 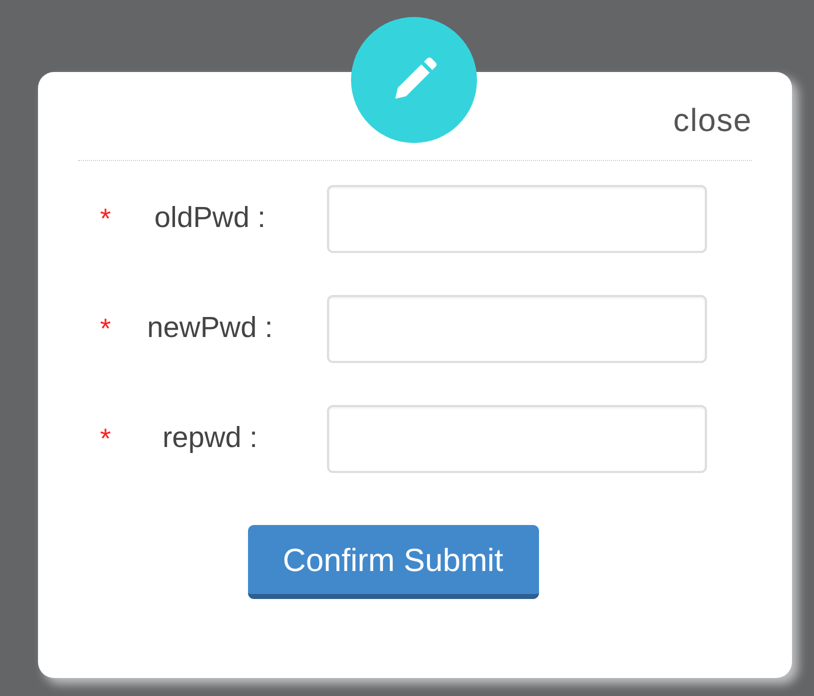 What do you see at coordinates (210, 328) in the screenshot?
I see `field-label: newPwd :` at bounding box center [210, 328].